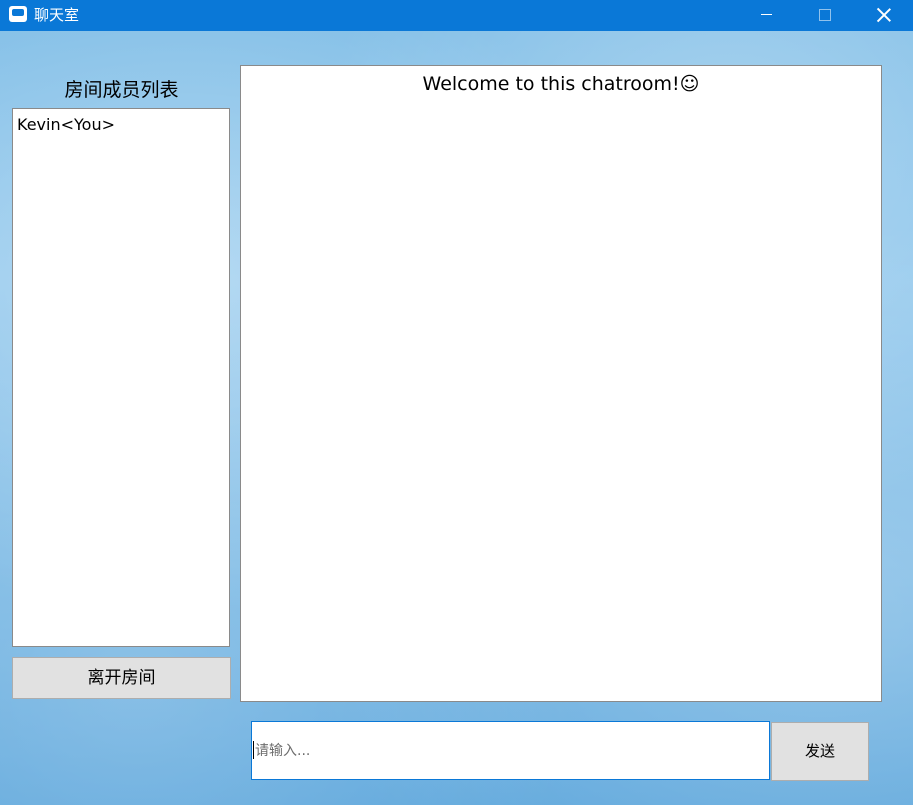 This screenshot has width=913, height=805. I want to click on maximize-icon, so click(825, 15).